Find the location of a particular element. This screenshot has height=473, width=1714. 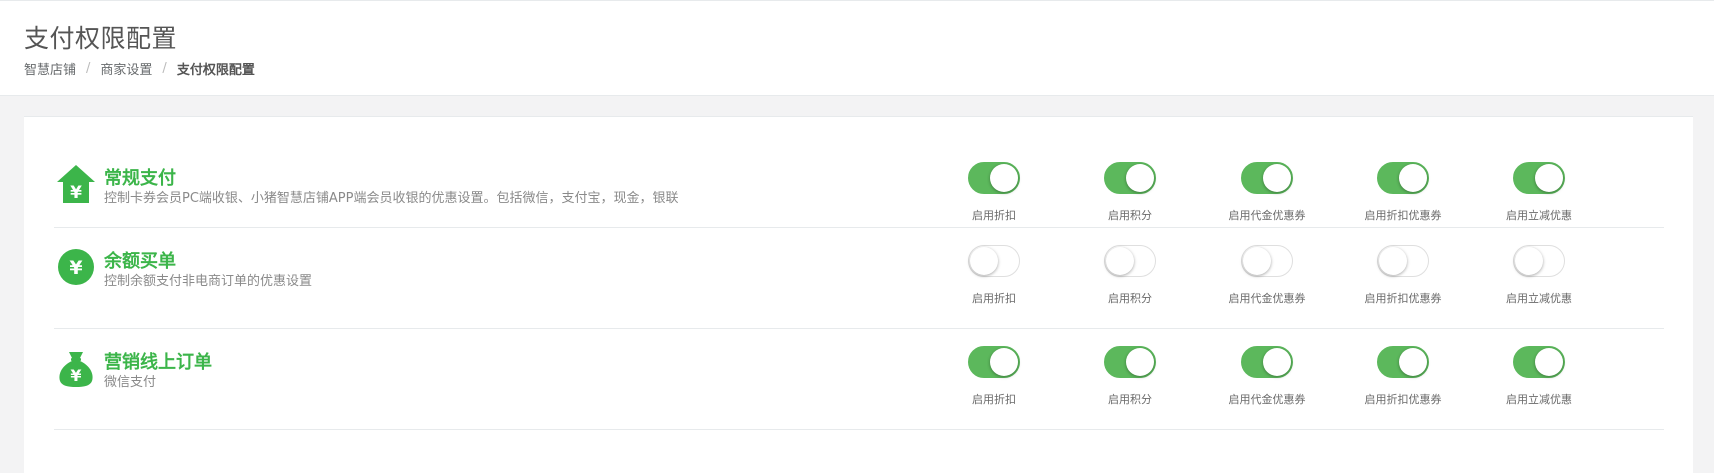

home-yen-icon: ¥ is located at coordinates (76, 184).